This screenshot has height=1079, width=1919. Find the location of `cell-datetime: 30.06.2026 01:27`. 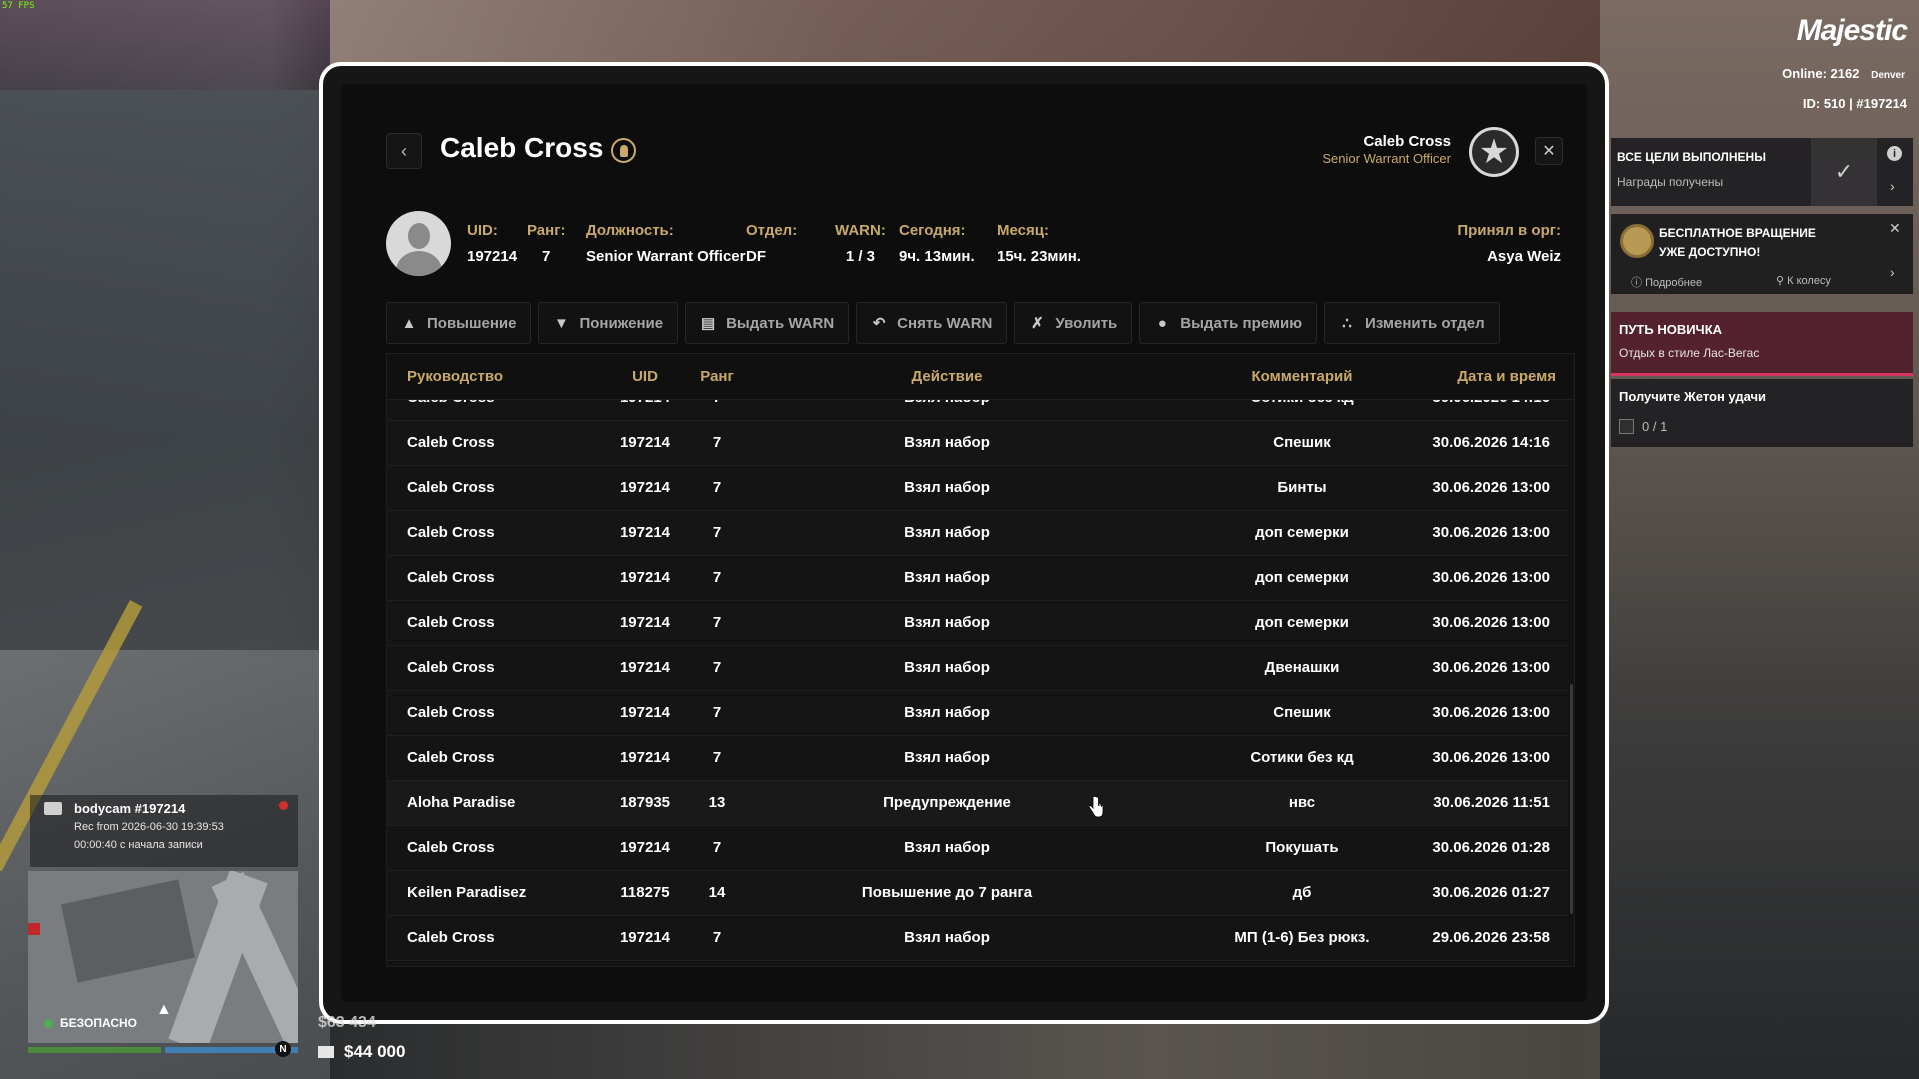

cell-datetime: 30.06.2026 01:27 is located at coordinates (1491, 892).